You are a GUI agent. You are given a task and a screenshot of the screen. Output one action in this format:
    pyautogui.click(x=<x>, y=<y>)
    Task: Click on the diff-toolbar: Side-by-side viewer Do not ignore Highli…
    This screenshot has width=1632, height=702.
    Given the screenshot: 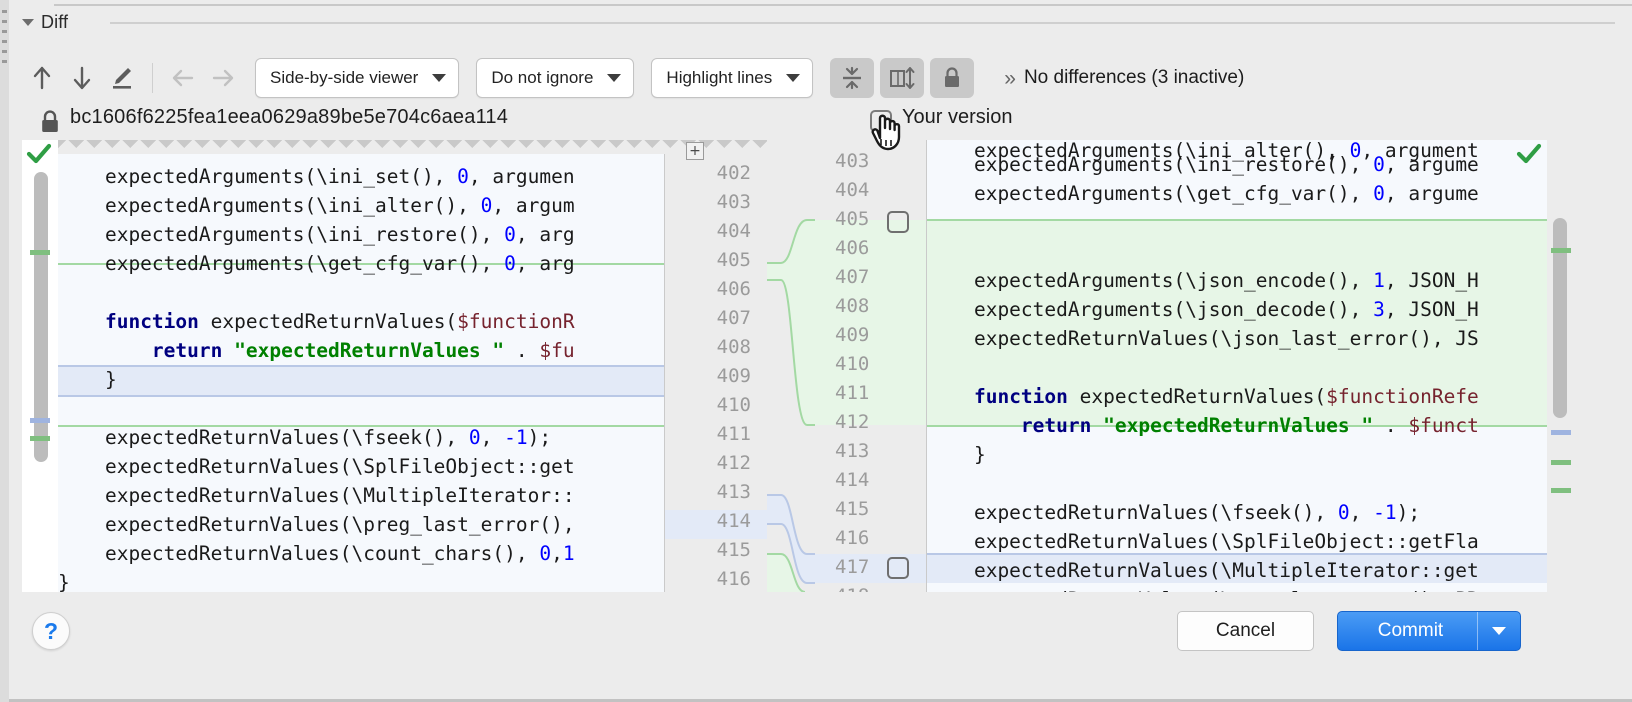 What is the action you would take?
    pyautogui.click(x=633, y=78)
    